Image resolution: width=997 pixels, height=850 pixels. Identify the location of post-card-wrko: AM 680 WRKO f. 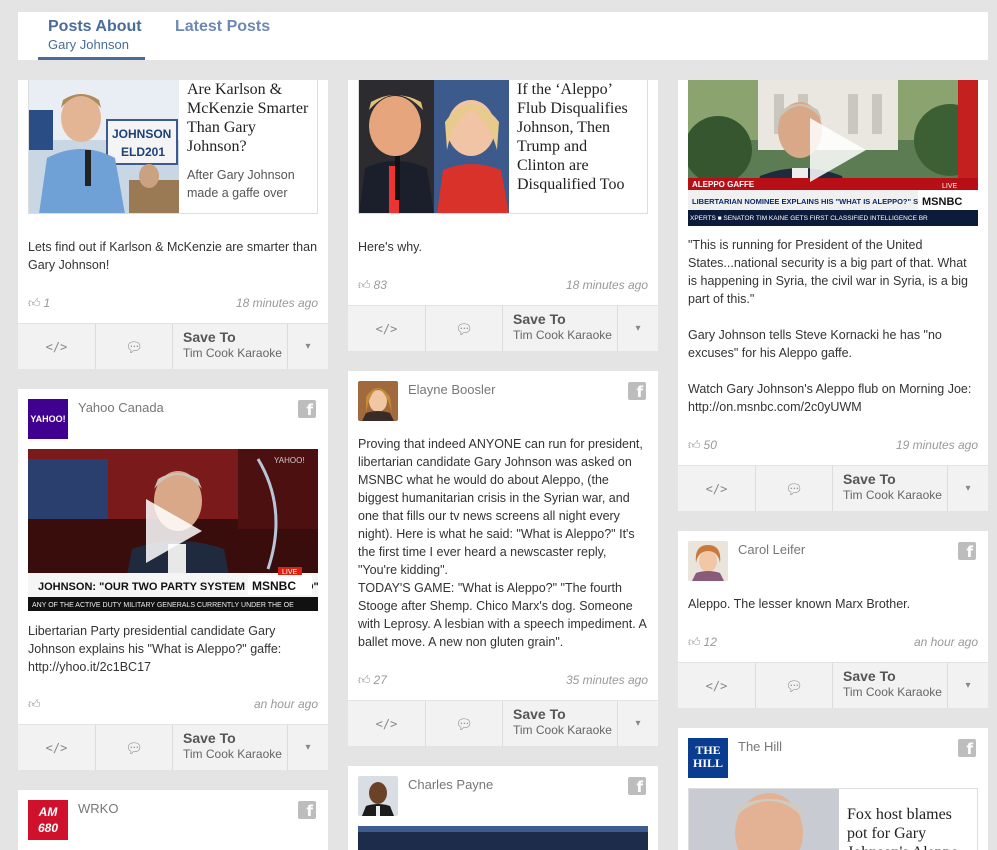
(173, 820).